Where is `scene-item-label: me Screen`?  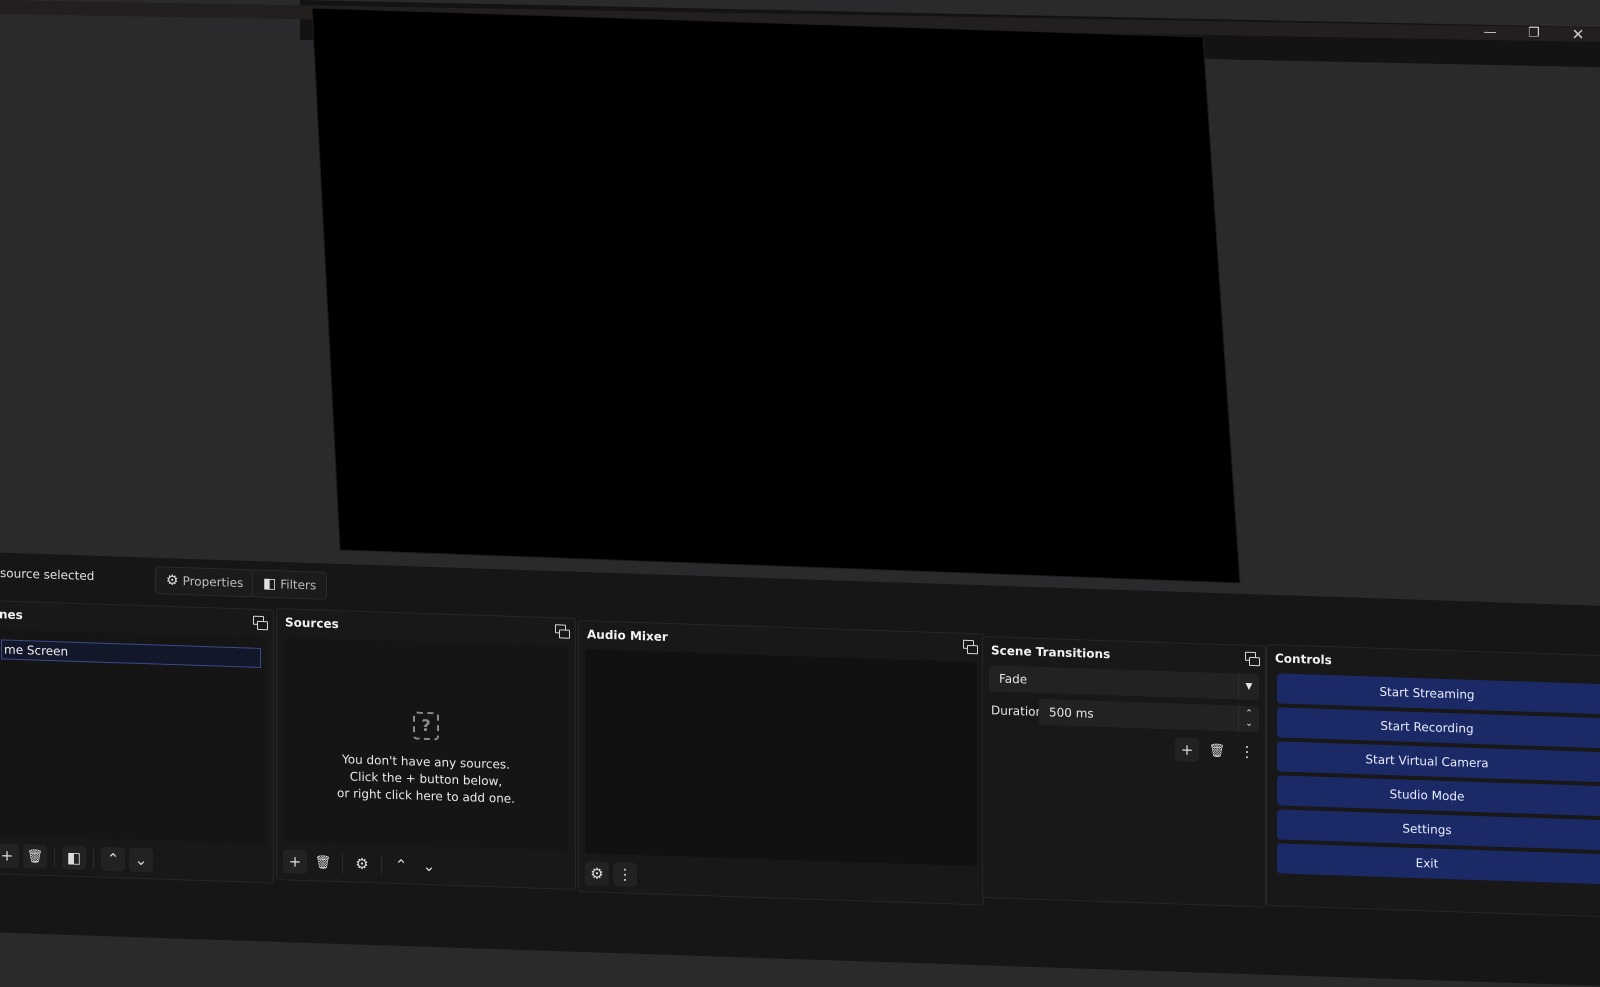 scene-item-label: me Screen is located at coordinates (36, 650).